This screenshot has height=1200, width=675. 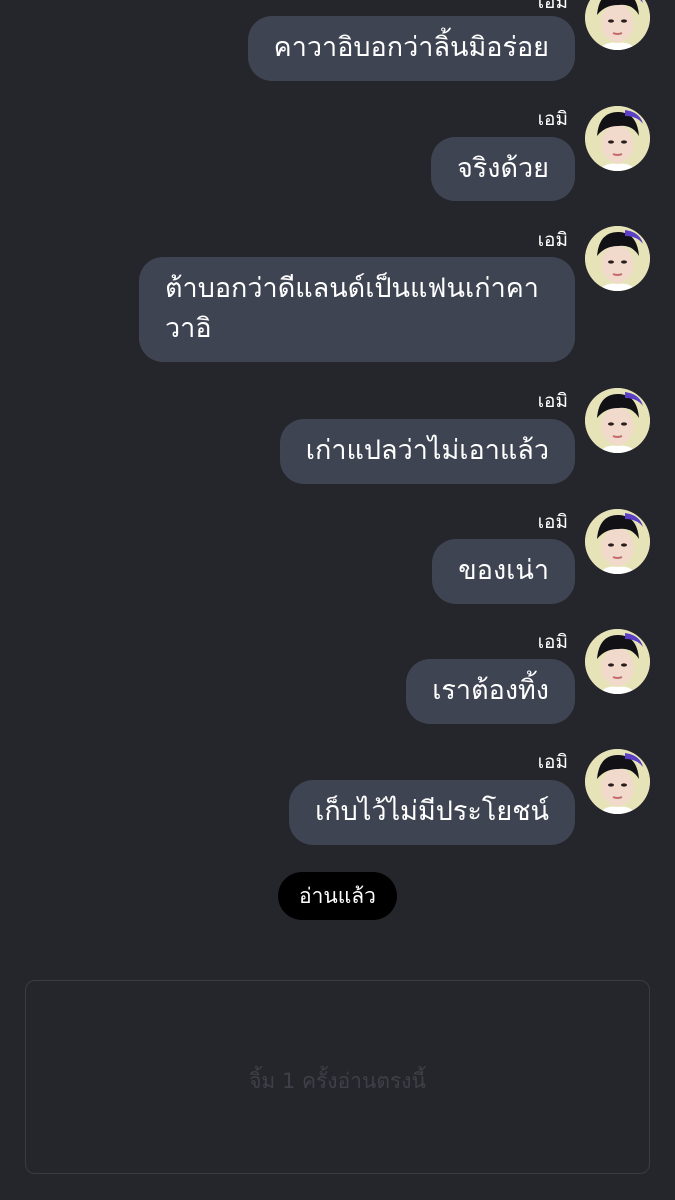 I want to click on message-bubble: เราต้องทิ้ง, so click(x=490, y=691).